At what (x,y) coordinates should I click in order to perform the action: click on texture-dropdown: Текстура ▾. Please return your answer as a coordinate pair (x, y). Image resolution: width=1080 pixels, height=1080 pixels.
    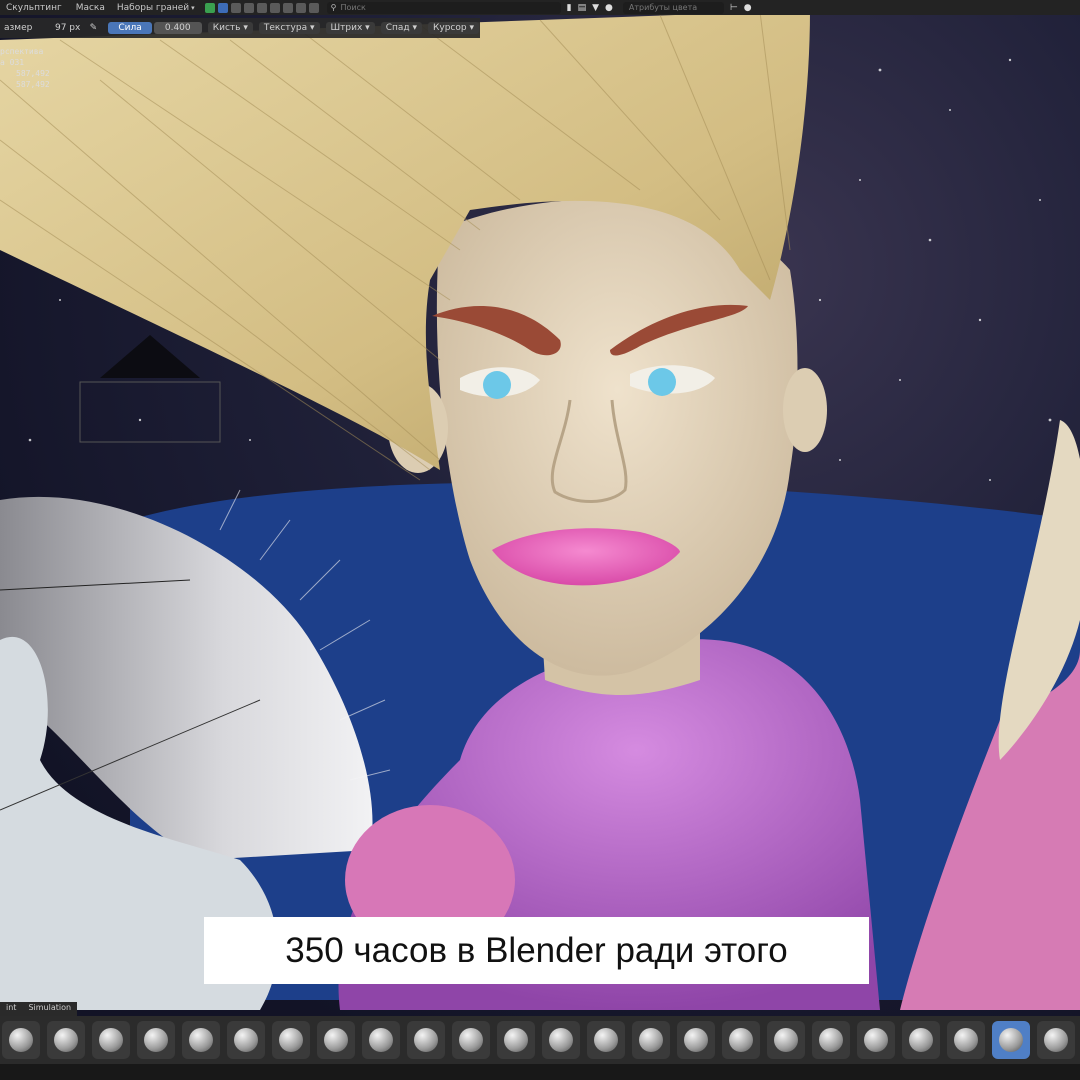
    Looking at the image, I should click on (289, 28).